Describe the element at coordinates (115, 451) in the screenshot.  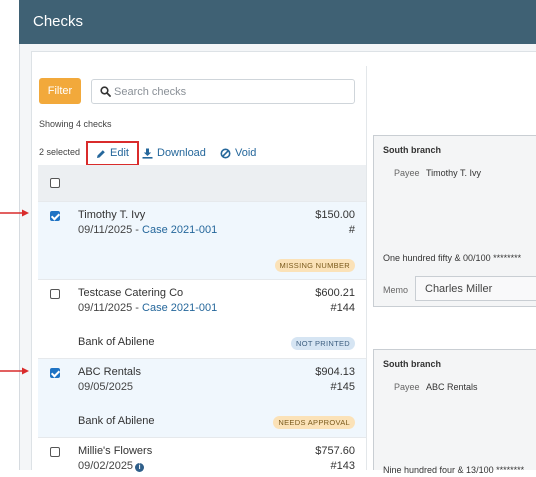
I see `check-payee: Millie's Flowers` at that location.